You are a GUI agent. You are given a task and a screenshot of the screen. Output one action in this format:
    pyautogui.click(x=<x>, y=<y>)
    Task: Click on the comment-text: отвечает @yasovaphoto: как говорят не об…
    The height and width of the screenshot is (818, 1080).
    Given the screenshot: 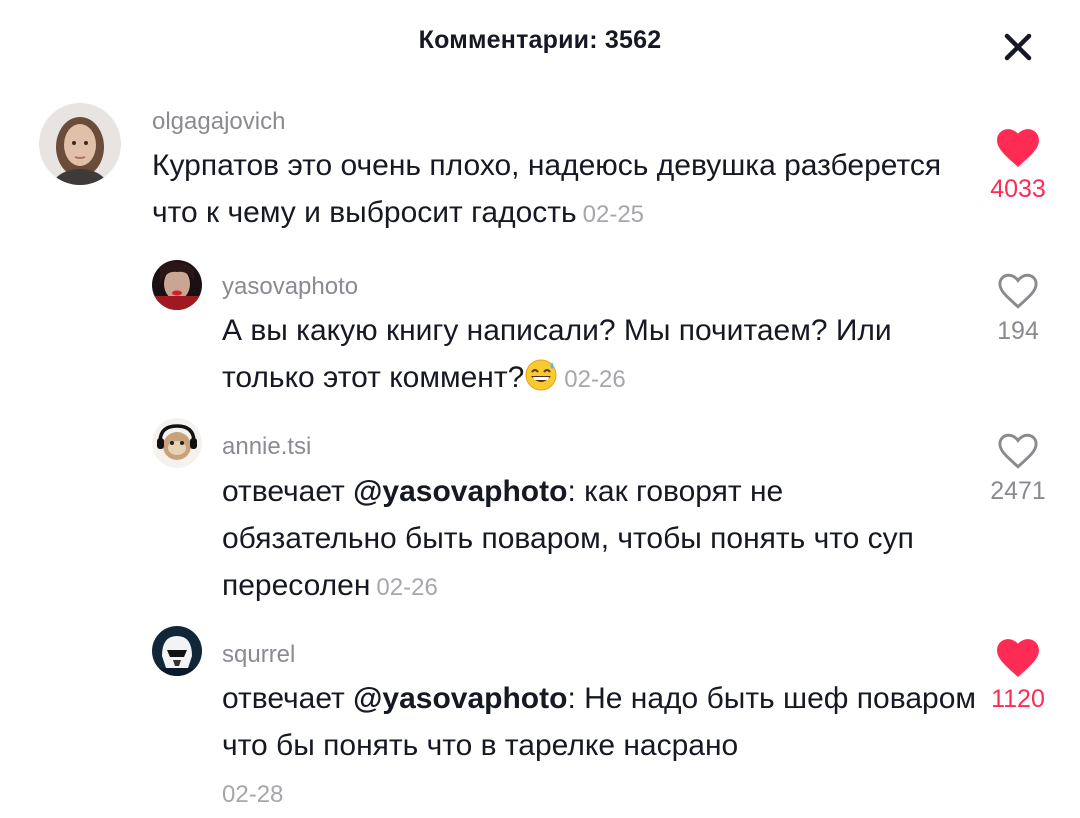 What is the action you would take?
    pyautogui.click(x=592, y=539)
    